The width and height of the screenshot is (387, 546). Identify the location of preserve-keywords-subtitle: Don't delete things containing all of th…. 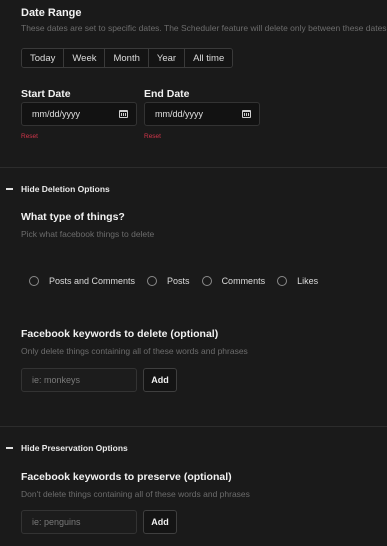
(135, 494).